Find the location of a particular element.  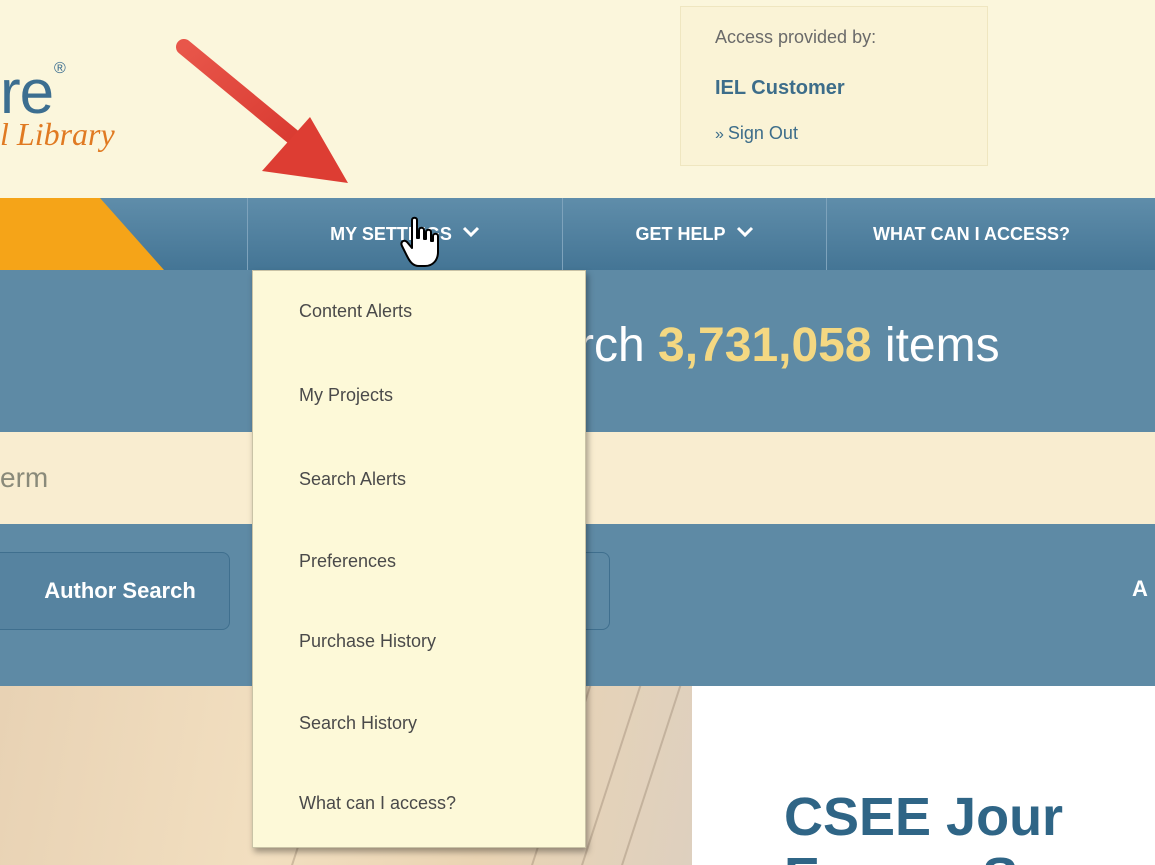

menu-item-what-can-i-access: What can I access? is located at coordinates (377, 803).